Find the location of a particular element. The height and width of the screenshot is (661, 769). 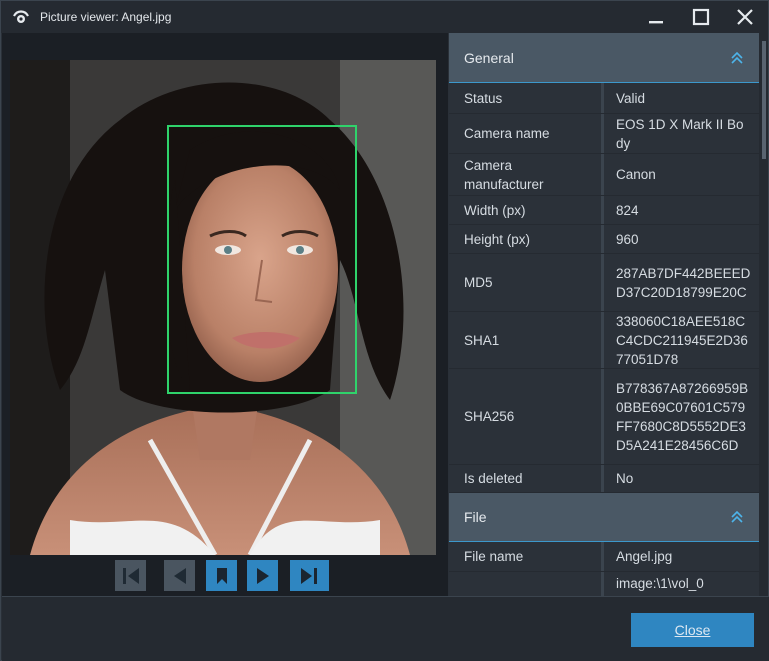

property-row: image:\1\vol_0 is located at coordinates (604, 584).